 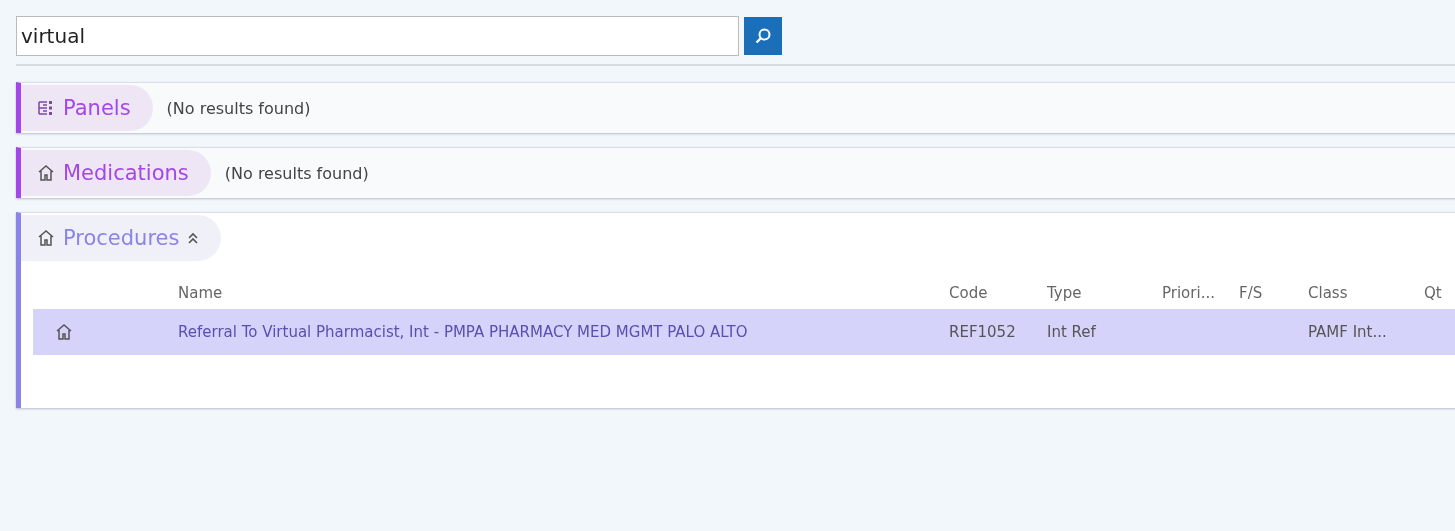 What do you see at coordinates (463, 332) in the screenshot?
I see `procedure-name: Referral To Virtual Pharmacist, Int - PMPA PHARMACY MED MGMT PALO ALTO` at bounding box center [463, 332].